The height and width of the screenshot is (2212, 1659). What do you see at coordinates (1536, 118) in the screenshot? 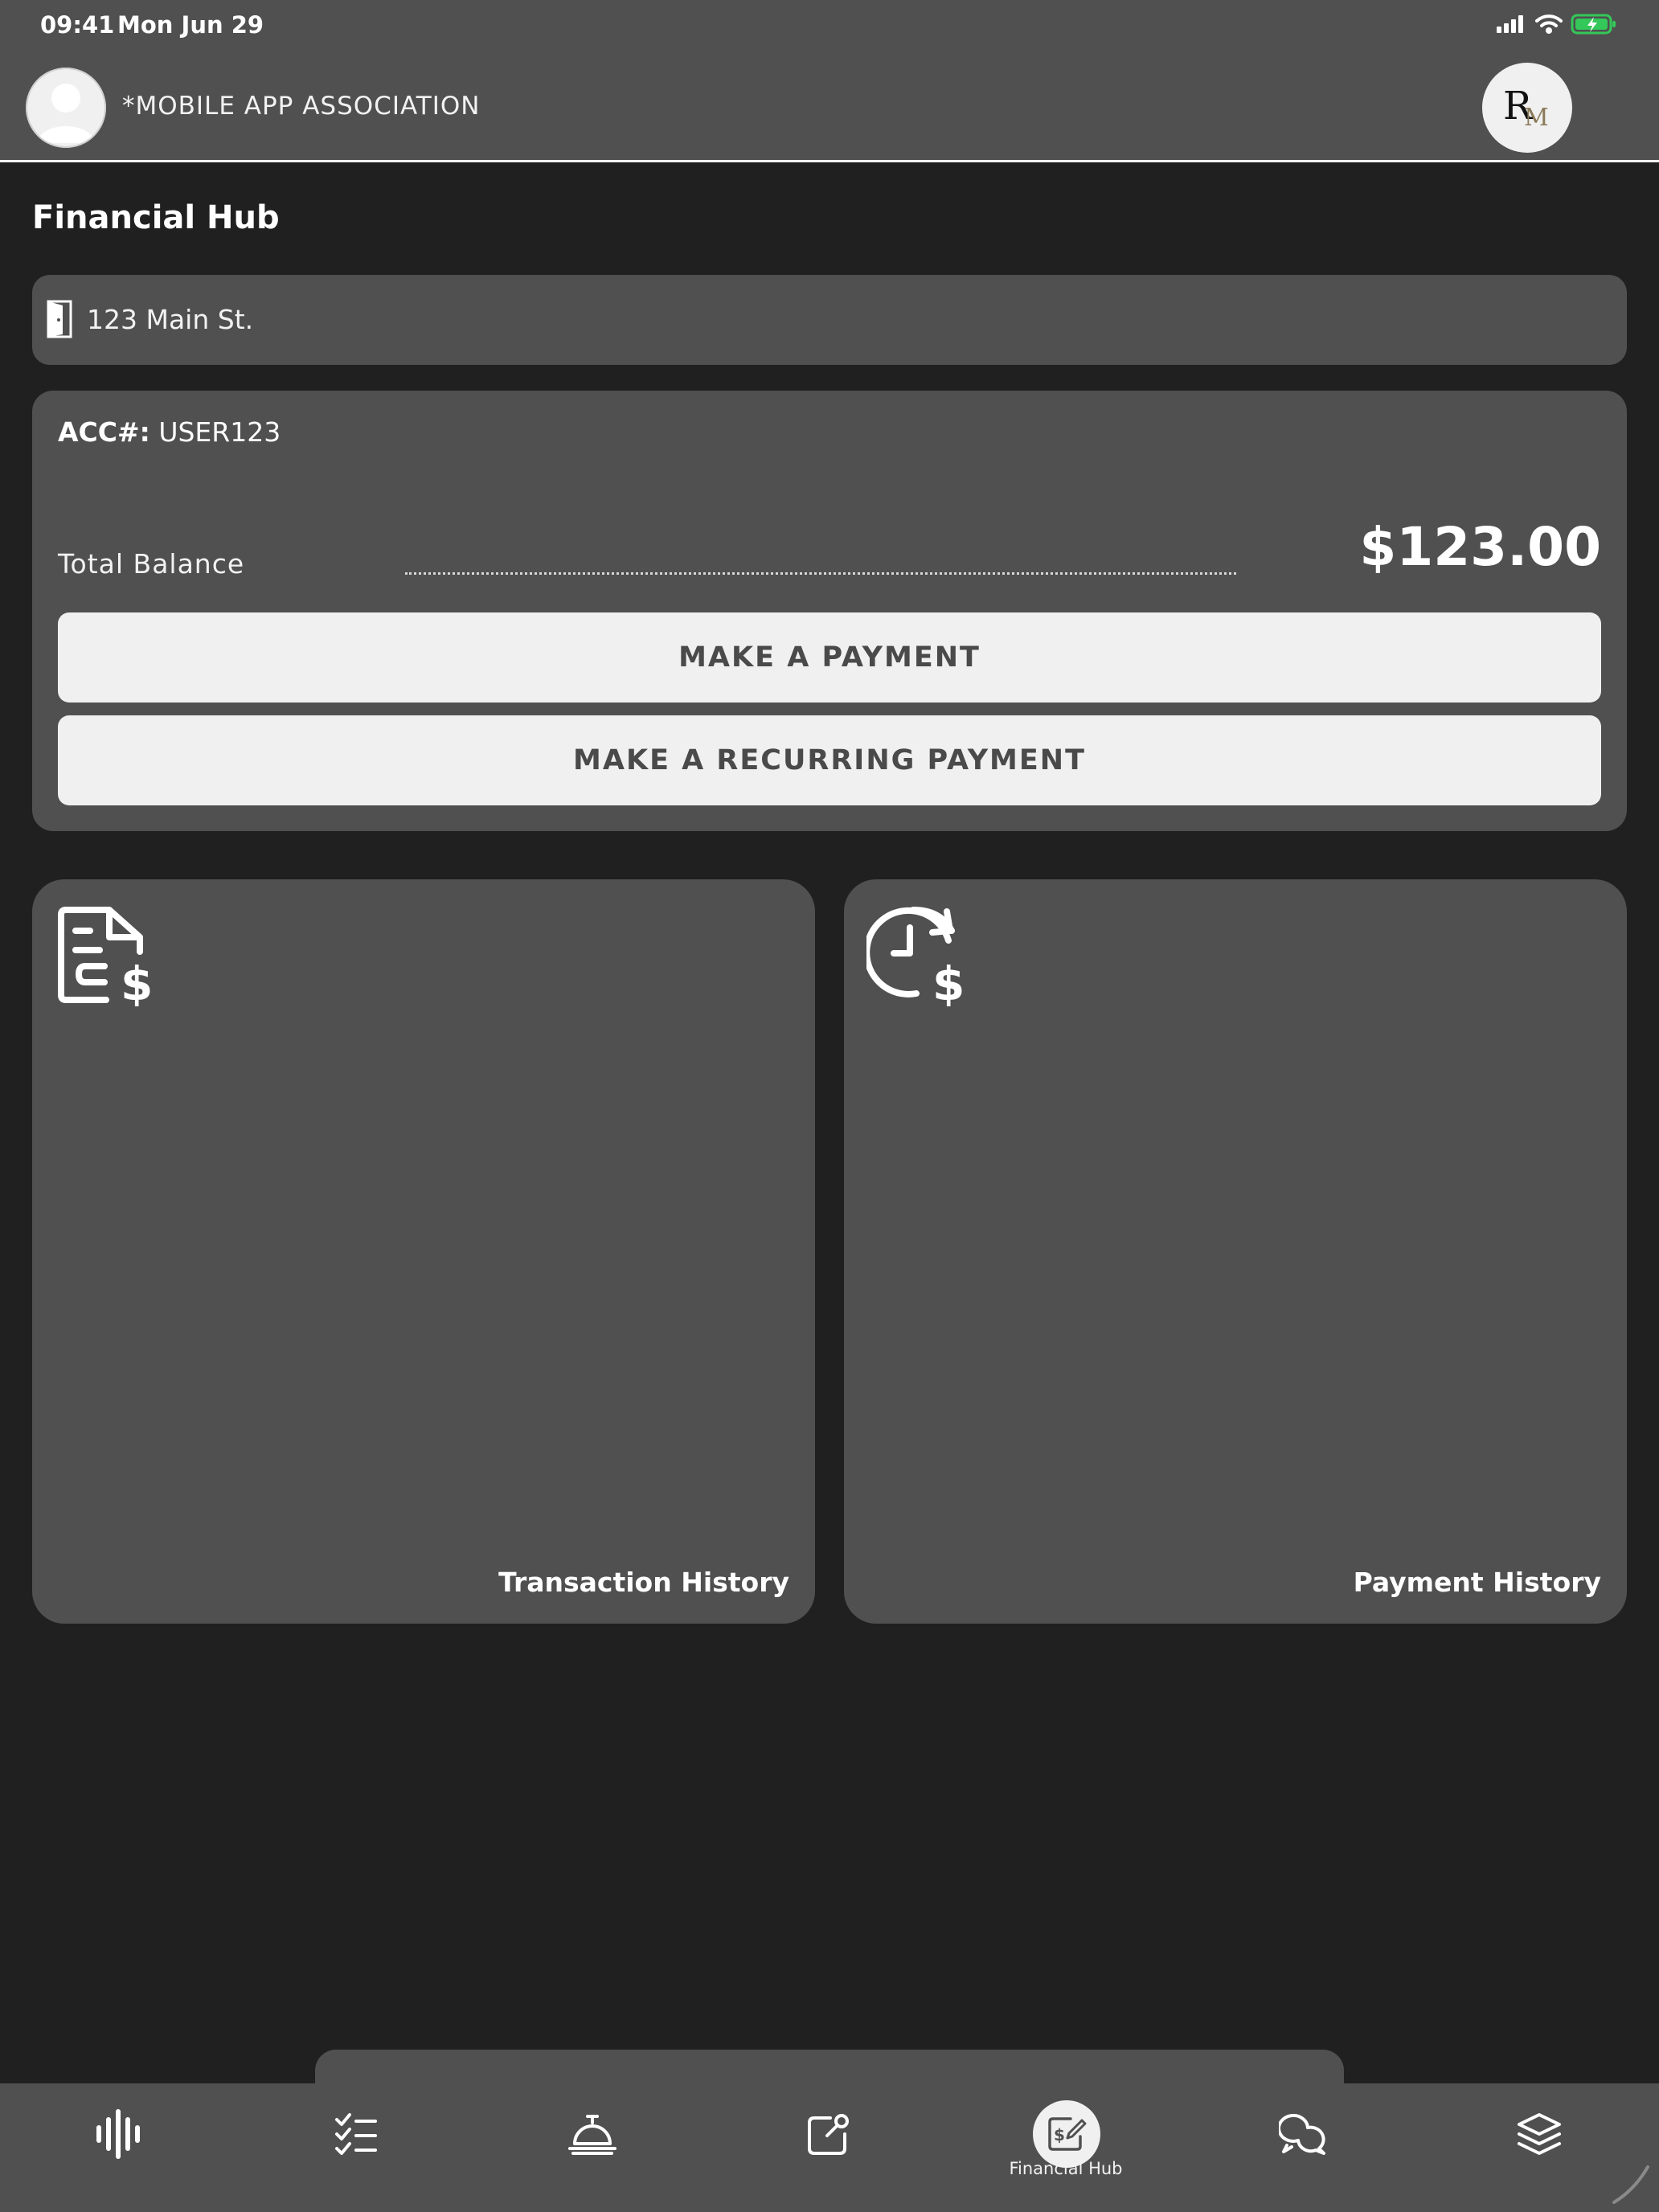
I see `logo-letter-m: M` at bounding box center [1536, 118].